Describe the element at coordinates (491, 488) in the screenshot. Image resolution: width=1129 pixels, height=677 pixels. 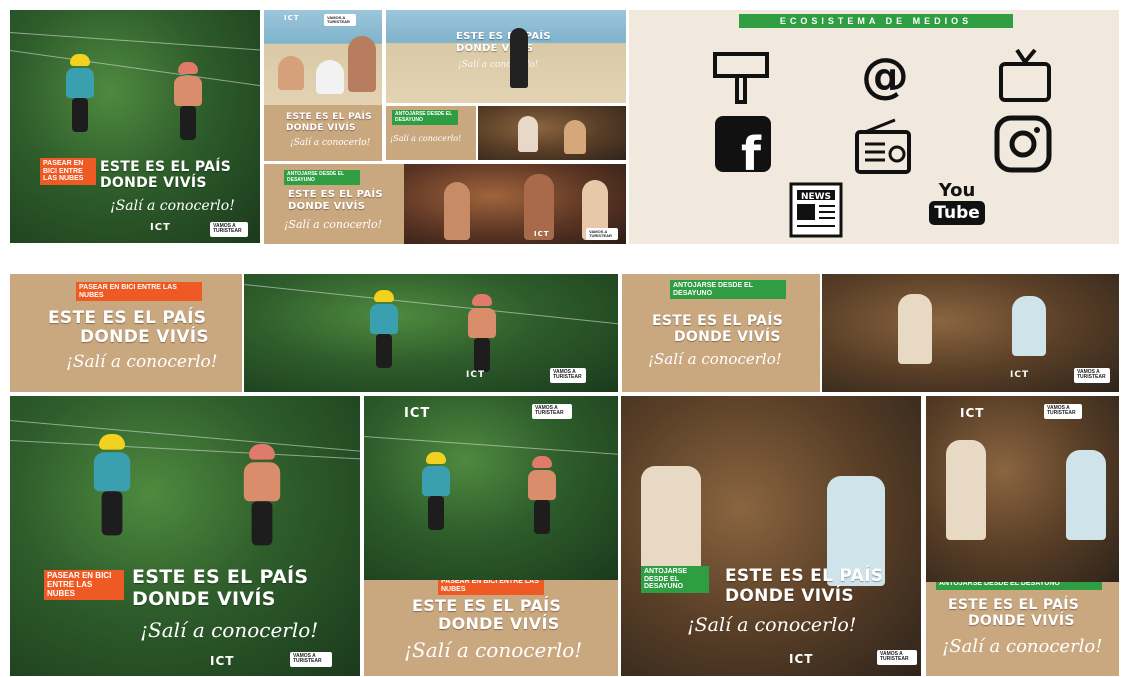
I see `poster-zipline-vertical: ICT VAMOS A TURISTEAR` at that location.